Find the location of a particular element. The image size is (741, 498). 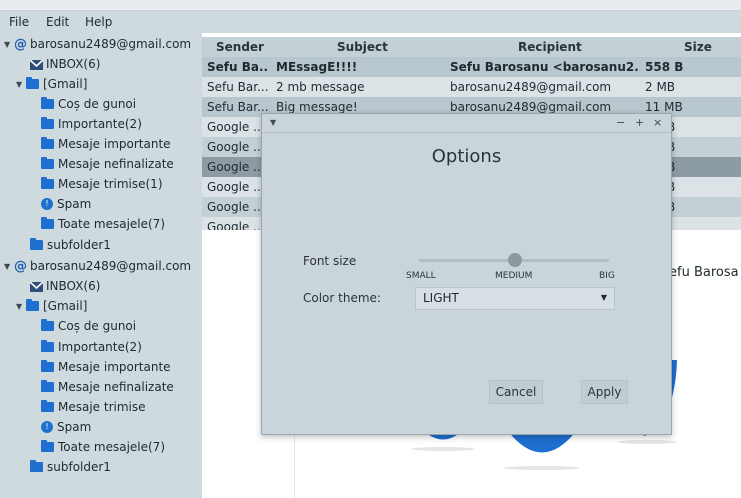

tree-account-1: ▼ @ barosanu2489@gmail.com is located at coordinates (105, 44).